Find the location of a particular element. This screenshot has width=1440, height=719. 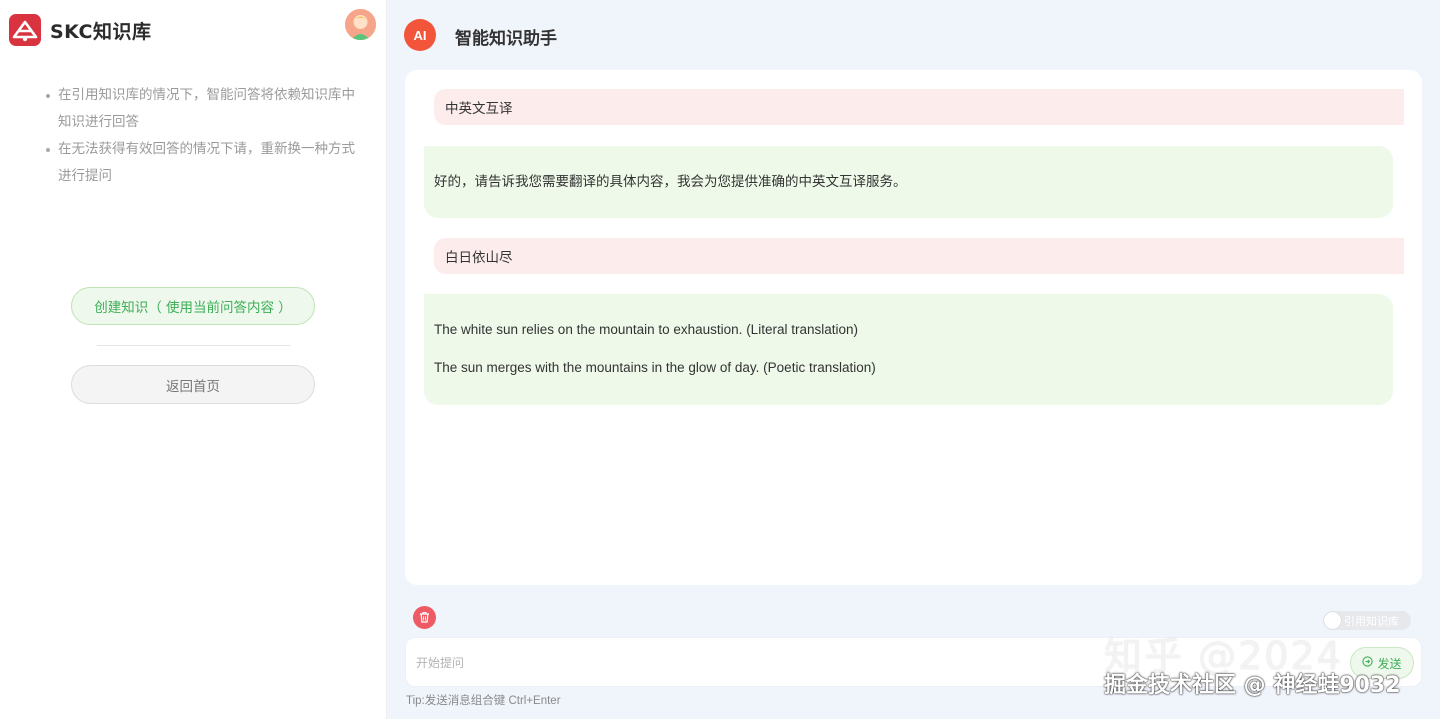

brand: SKC知识库 is located at coordinates (80, 30).